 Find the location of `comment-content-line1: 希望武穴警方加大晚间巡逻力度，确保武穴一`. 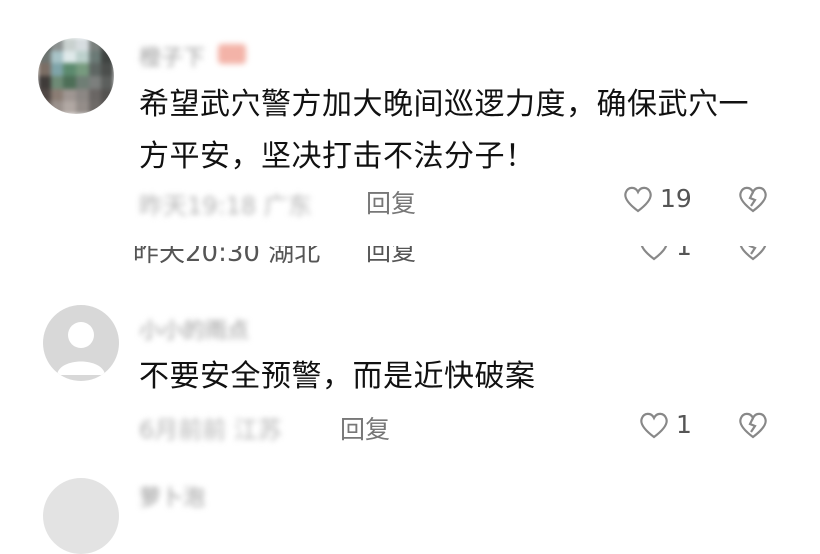

comment-content-line1: 希望武穴警方加大晚间巡逻力度，确保武穴一 is located at coordinates (444, 104).